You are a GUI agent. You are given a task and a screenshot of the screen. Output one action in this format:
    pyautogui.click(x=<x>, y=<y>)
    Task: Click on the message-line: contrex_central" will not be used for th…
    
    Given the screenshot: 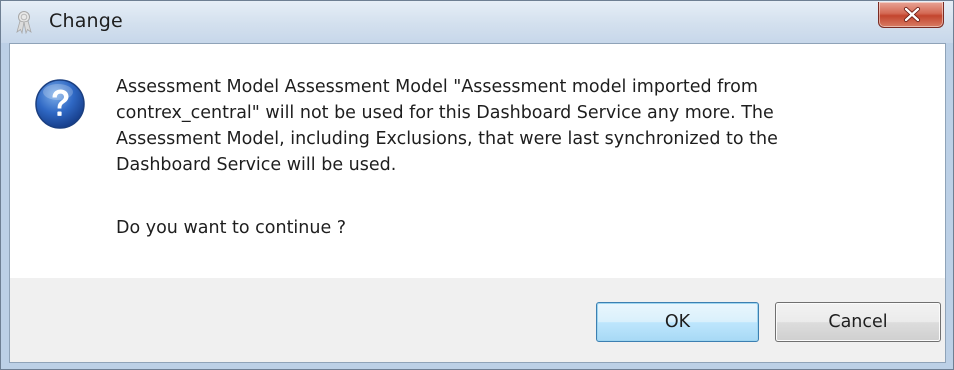 What is the action you would take?
    pyautogui.click(x=445, y=113)
    